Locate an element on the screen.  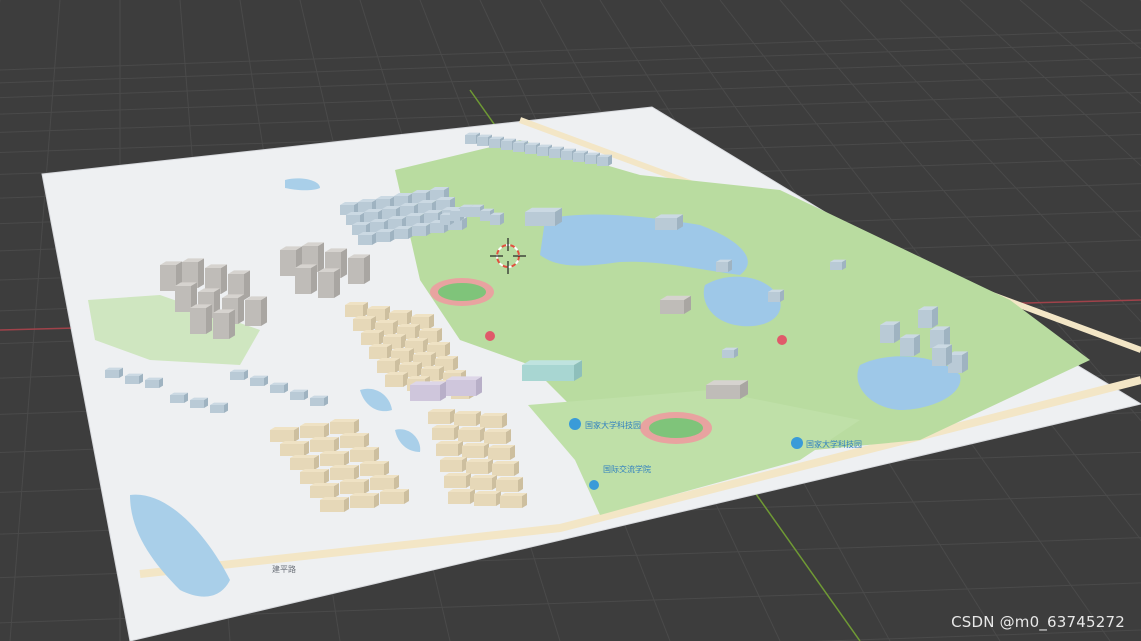
road-label: 建平路 is located at coordinates (284, 569).